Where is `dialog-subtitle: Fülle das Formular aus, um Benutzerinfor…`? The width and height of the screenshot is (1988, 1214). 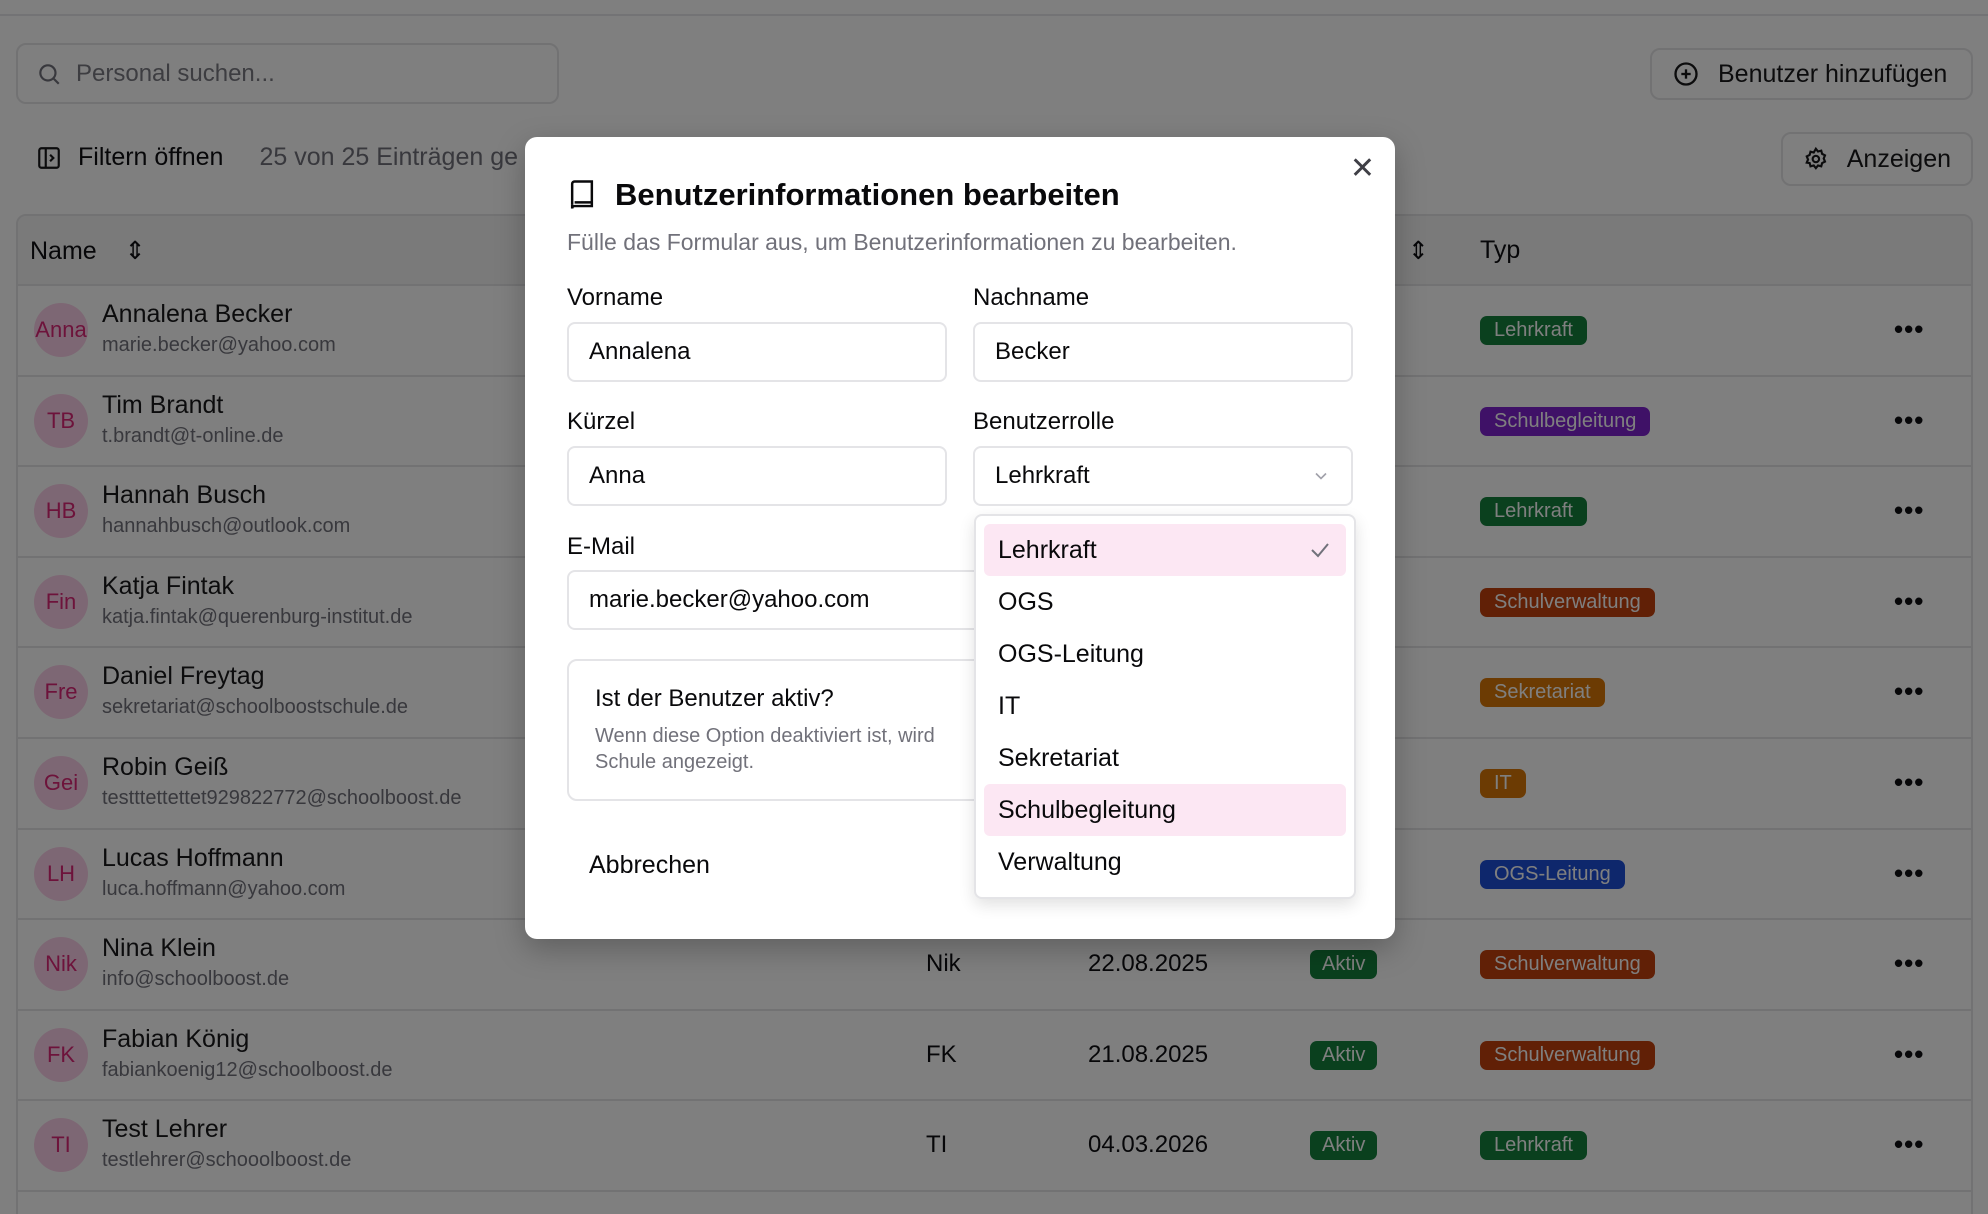
dialog-subtitle: Fülle das Formular aus, um Benutzerinfor… is located at coordinates (902, 242).